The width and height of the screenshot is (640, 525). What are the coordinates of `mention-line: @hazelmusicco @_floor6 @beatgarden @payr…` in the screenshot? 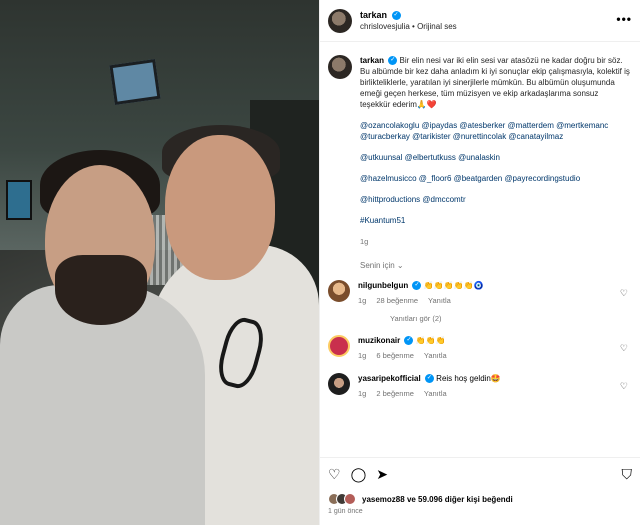 It's located at (495, 178).